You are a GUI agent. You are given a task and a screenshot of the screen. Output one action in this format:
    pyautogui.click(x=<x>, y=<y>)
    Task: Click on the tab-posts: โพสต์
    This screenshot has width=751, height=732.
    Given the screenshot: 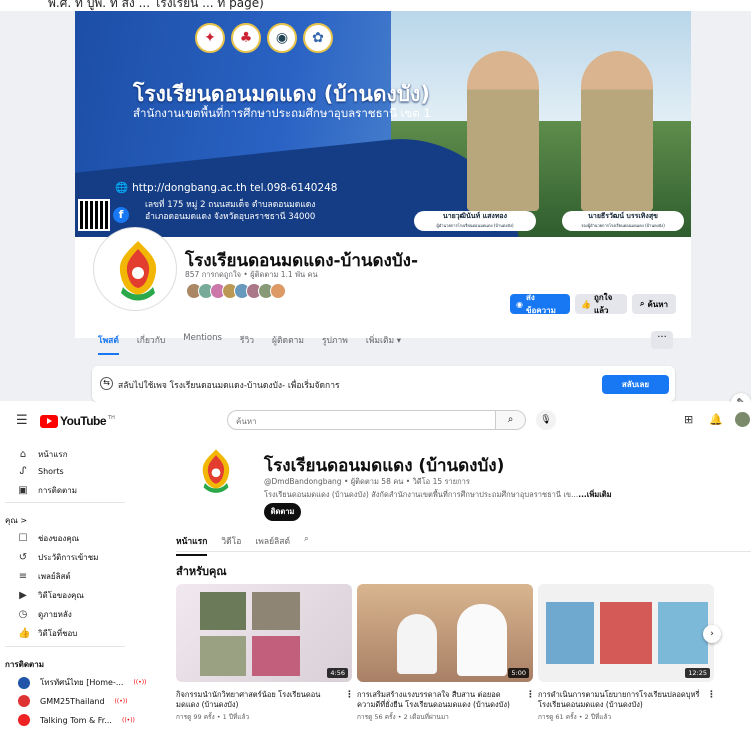 What is the action you would take?
    pyautogui.click(x=108, y=344)
    